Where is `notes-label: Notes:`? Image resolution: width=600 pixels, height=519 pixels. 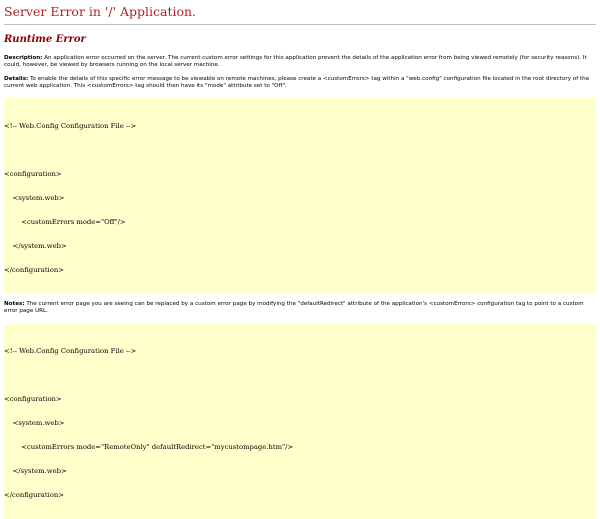
notes-label: Notes: is located at coordinates (14, 304).